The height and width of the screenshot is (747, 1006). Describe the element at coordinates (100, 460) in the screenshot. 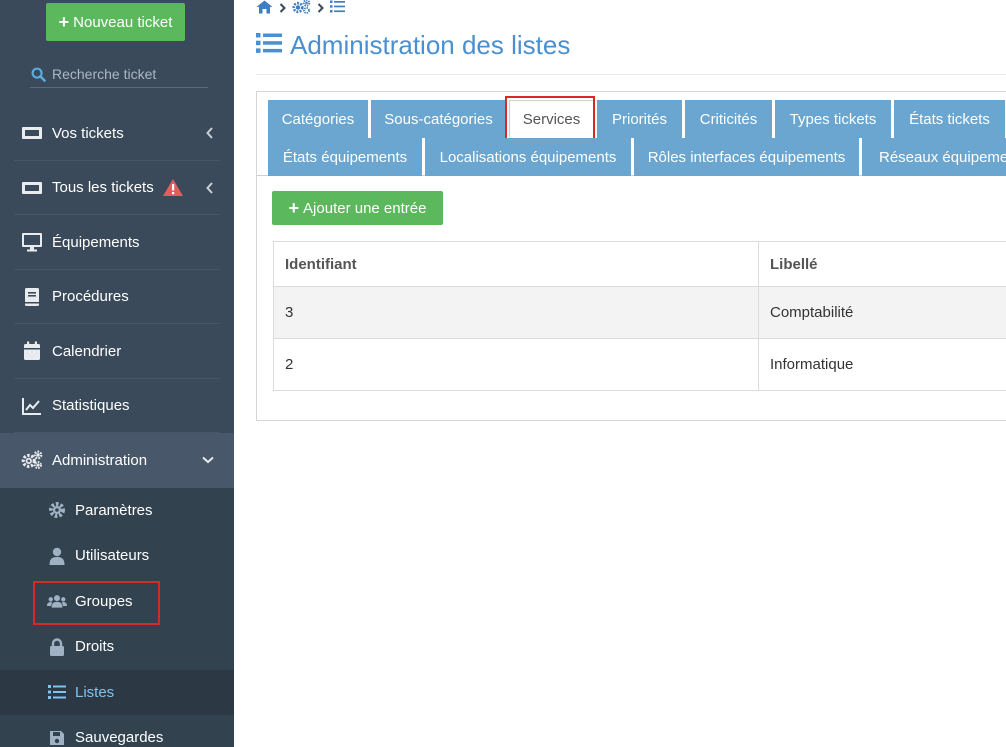

I see `sidebar-item-label: Administration` at that location.